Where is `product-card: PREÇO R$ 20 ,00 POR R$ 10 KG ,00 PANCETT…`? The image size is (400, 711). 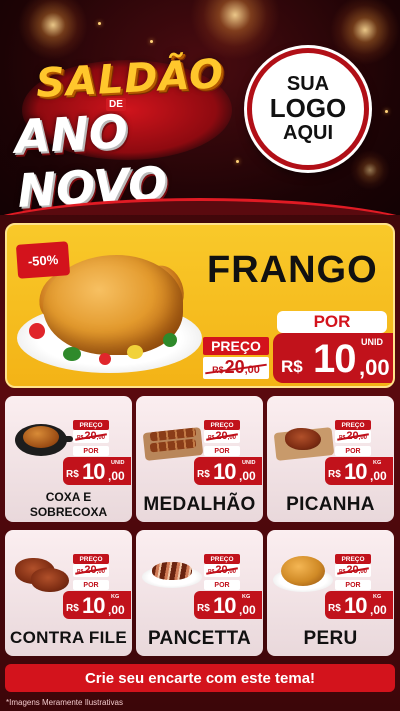 product-card: PREÇO R$ 20 ,00 POR R$ 10 KG ,00 PANCETT… is located at coordinates (199, 593).